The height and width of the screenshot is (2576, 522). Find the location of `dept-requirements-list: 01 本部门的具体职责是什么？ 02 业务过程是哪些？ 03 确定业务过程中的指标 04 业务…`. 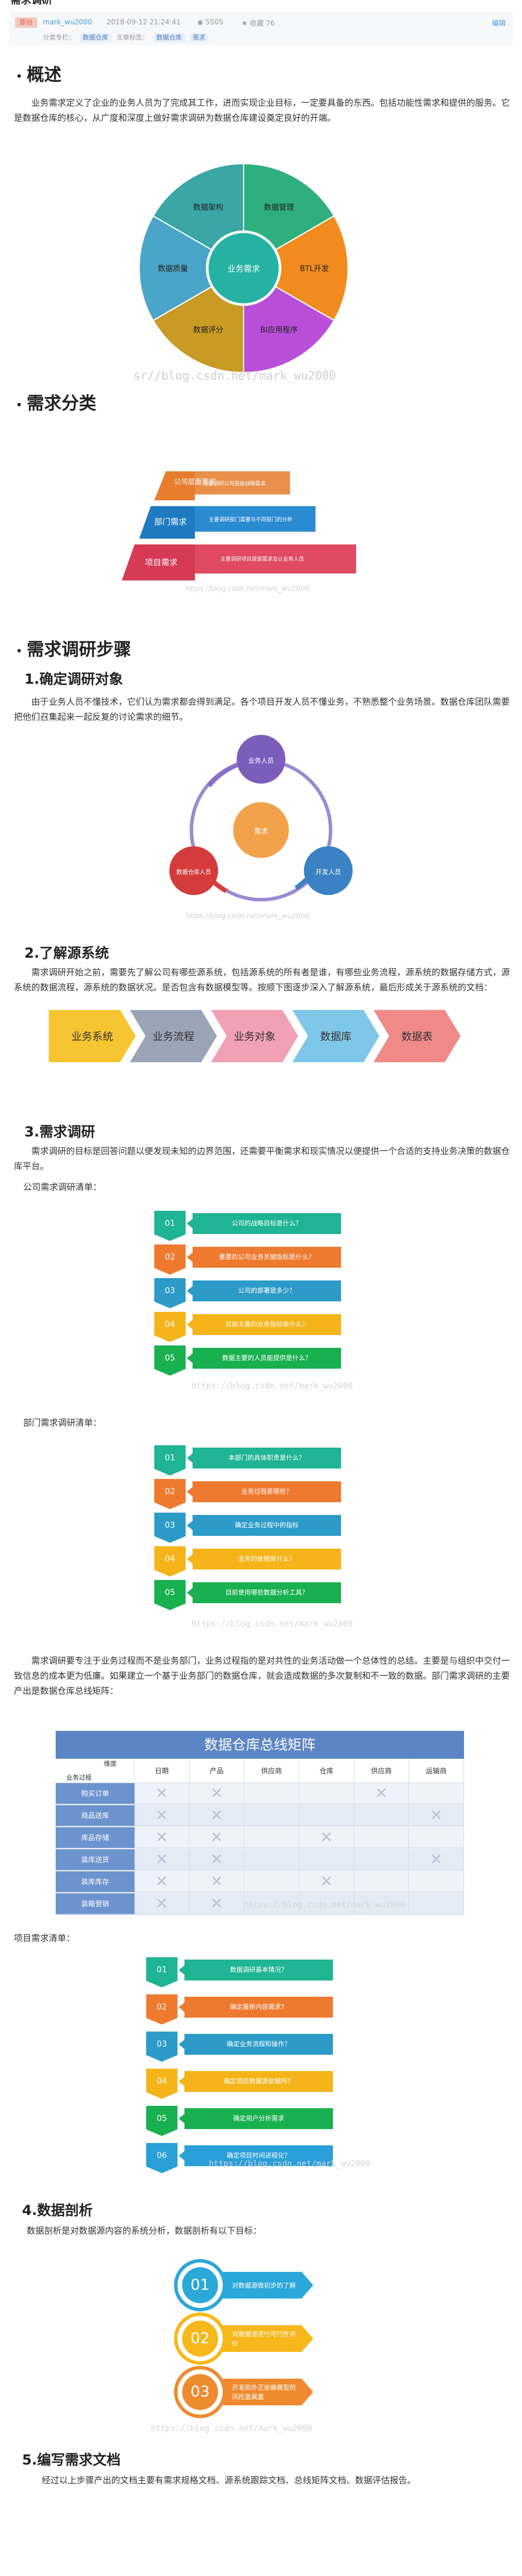

dept-requirements-list: 01 本部门的具体职责是什么？ 02 业务过程是哪些？ 03 确定业务过程中的指标 04 业务… is located at coordinates (250, 1532).